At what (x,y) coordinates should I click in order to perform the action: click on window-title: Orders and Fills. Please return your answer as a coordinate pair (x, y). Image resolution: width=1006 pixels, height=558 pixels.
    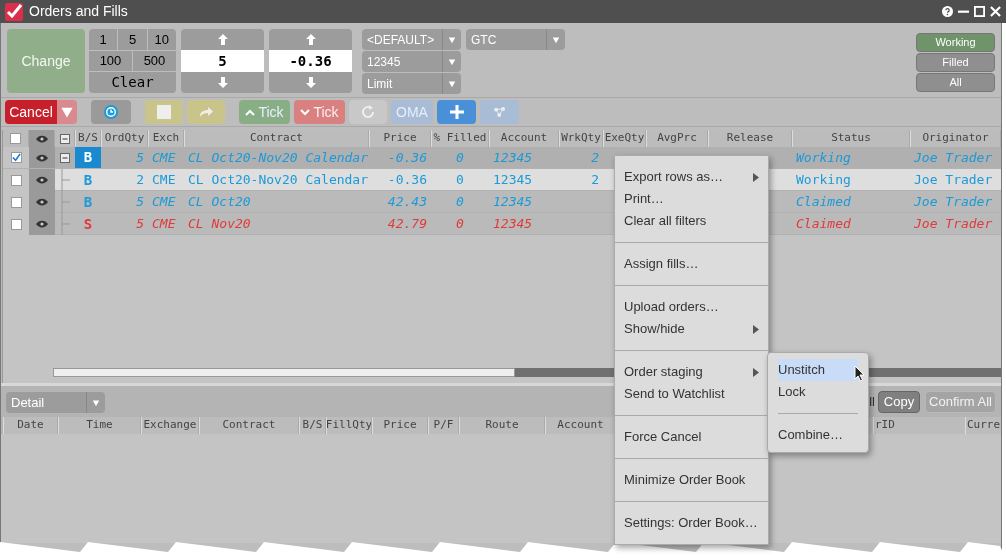
    Looking at the image, I should click on (78, 11).